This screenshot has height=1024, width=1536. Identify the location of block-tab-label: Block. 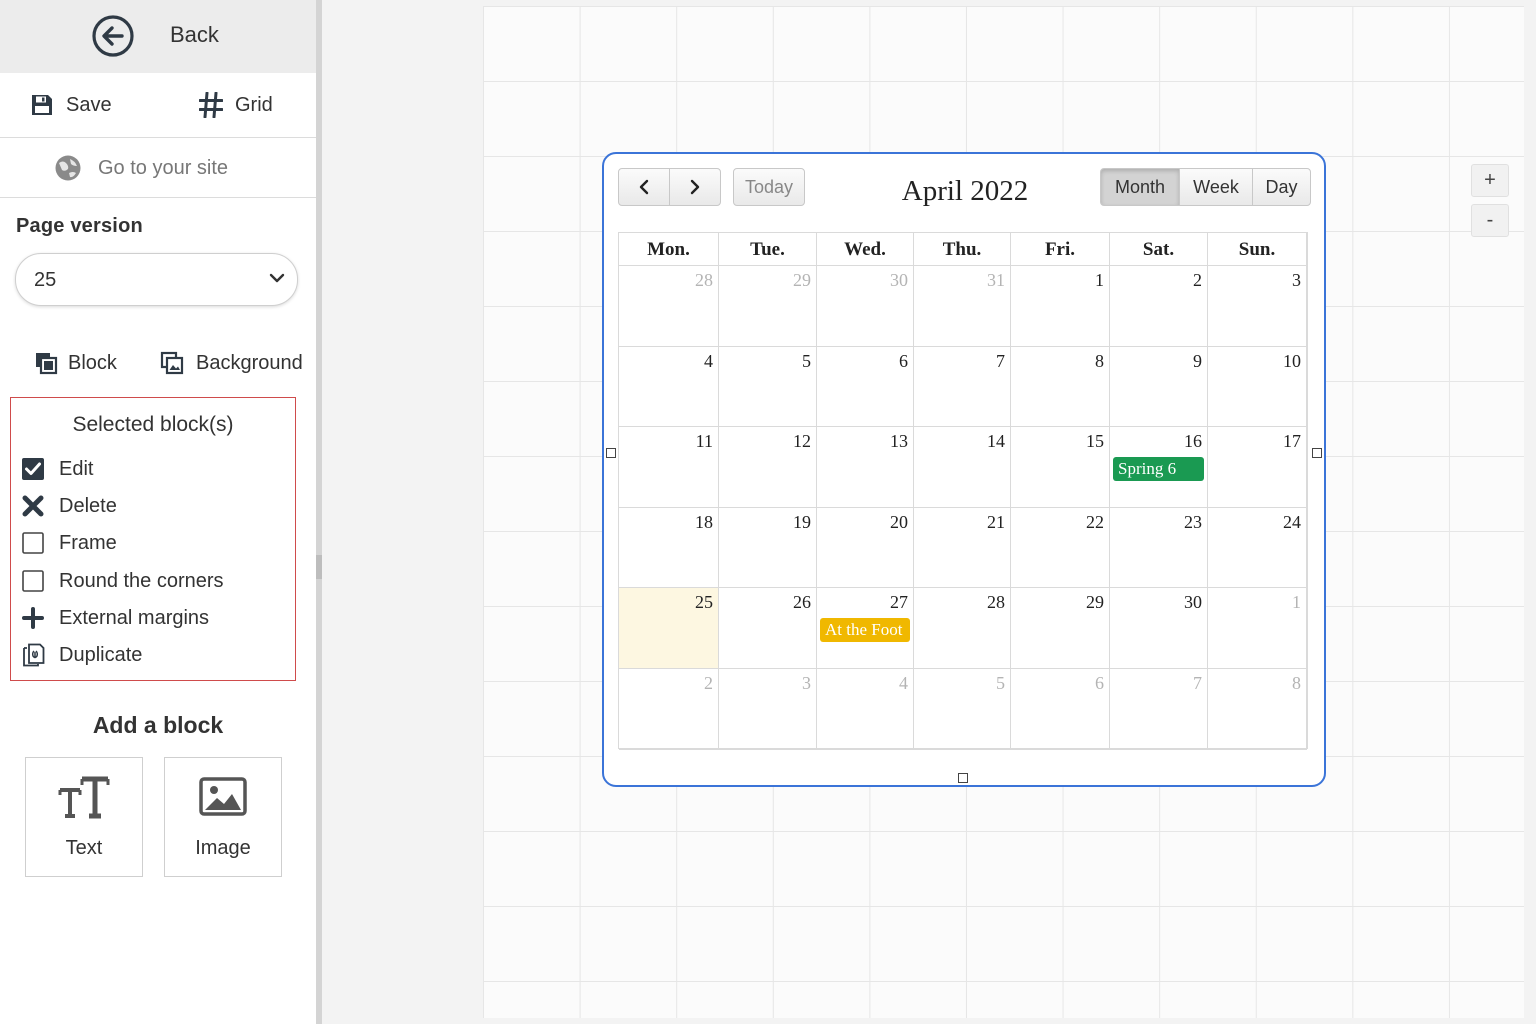
(92, 362).